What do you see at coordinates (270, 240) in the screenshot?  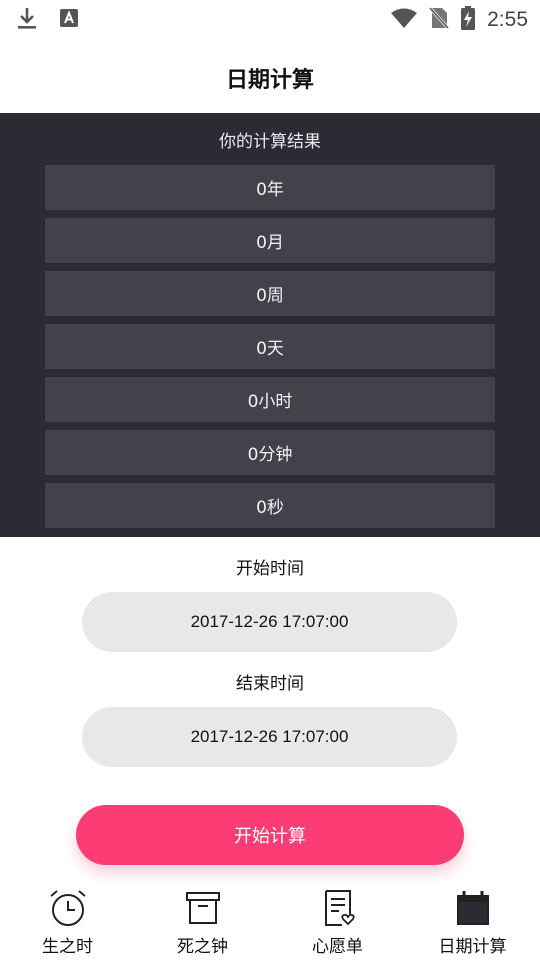 I see `result-months: 0月` at bounding box center [270, 240].